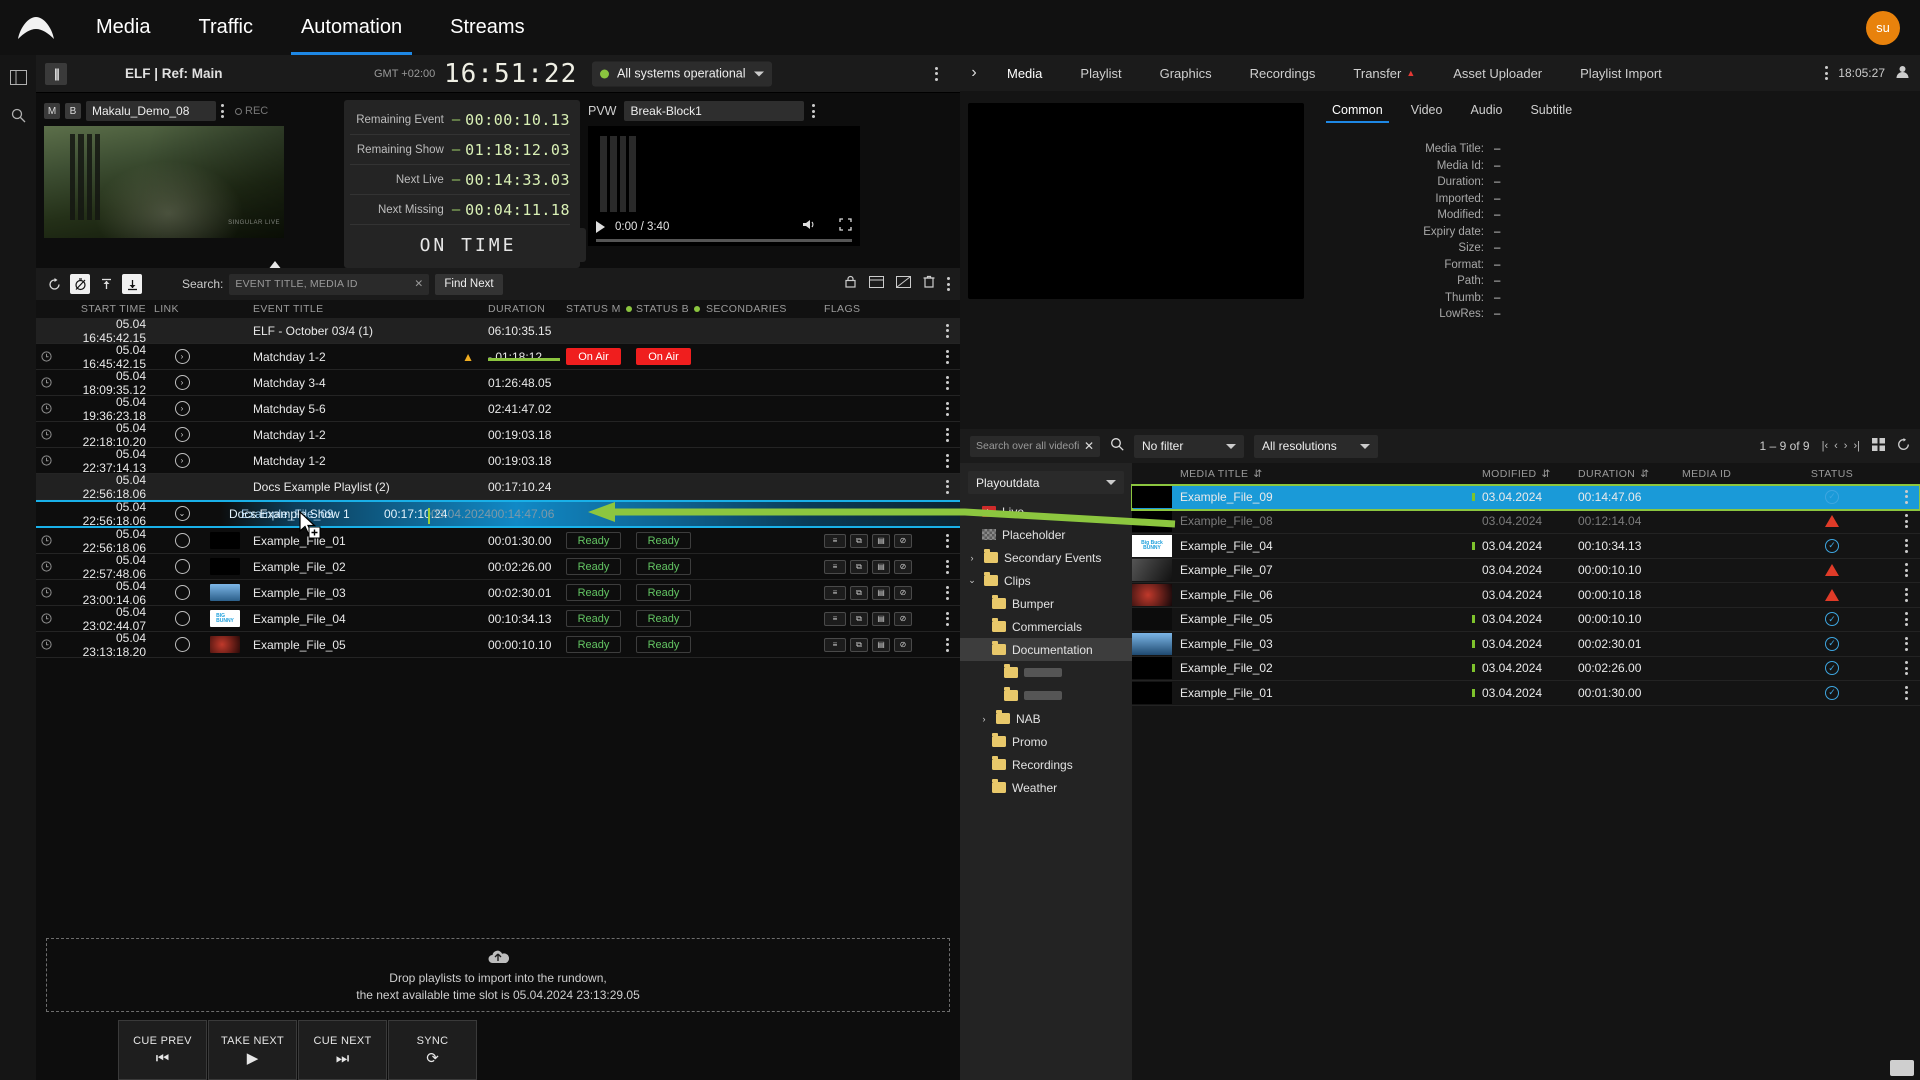 Image resolution: width=1920 pixels, height=1080 pixels. Describe the element at coordinates (1046, 764) in the screenshot. I see `tree-item-recordings: Recordings` at that location.